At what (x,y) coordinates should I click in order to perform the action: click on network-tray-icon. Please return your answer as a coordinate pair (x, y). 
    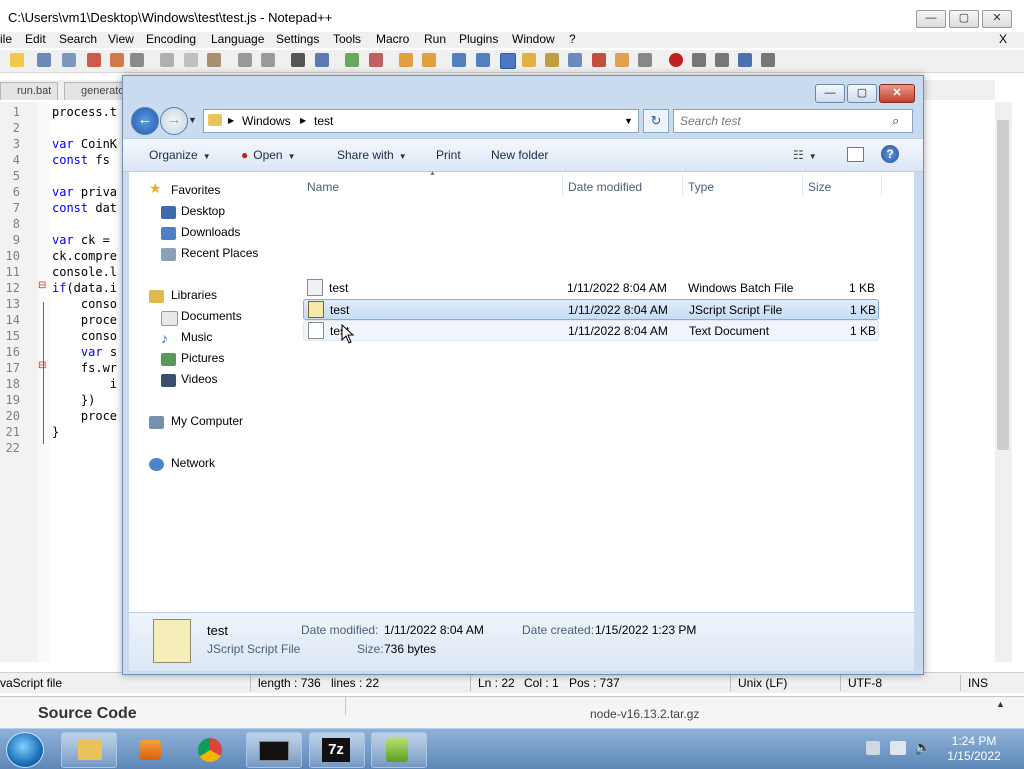
    Looking at the image, I should click on (898, 748).